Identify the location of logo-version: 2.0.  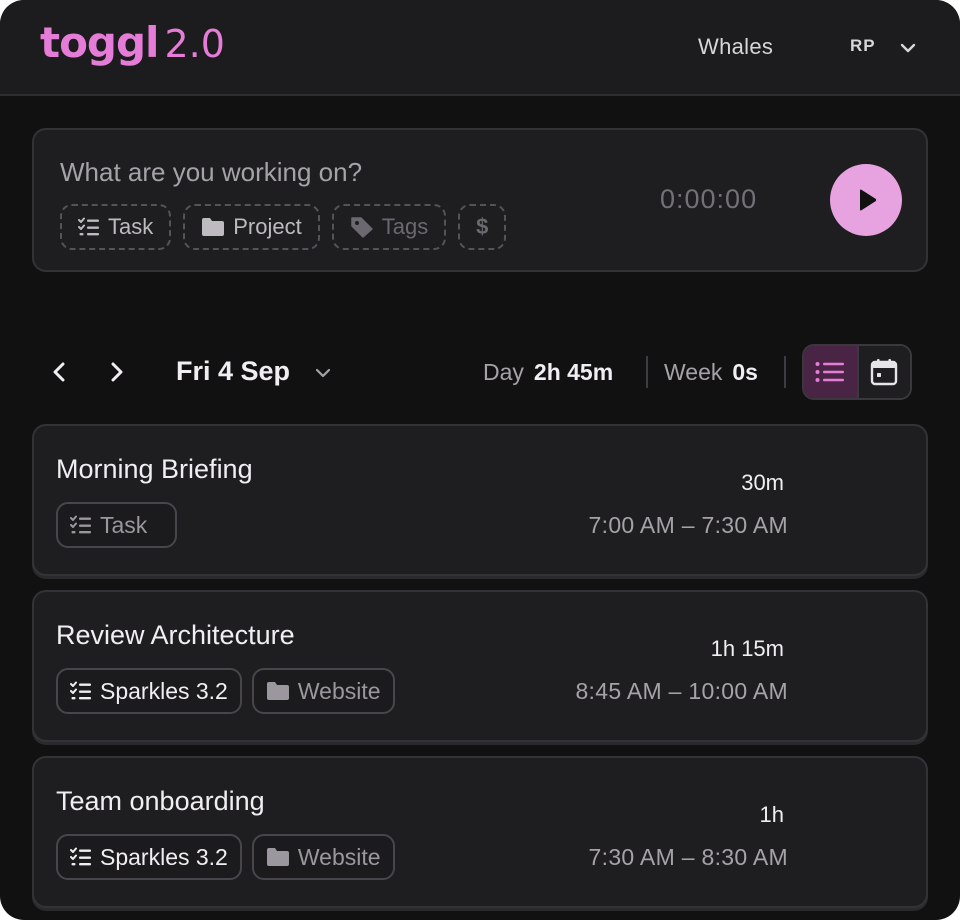
(194, 44).